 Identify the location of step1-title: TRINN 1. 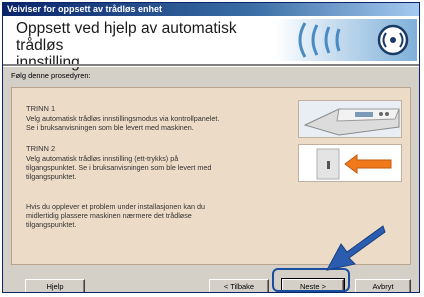
(41, 108).